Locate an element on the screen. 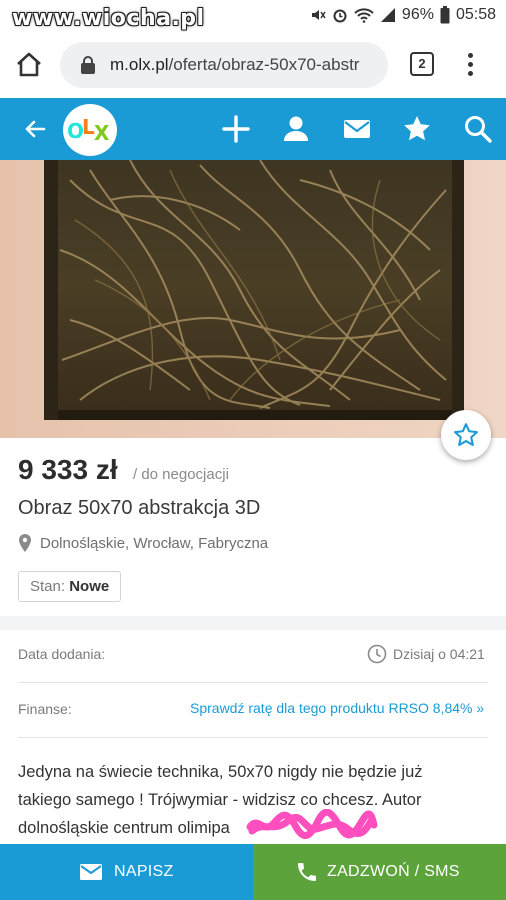 Image resolution: width=506 pixels, height=900 pixels. envelope-icon is located at coordinates (91, 872).